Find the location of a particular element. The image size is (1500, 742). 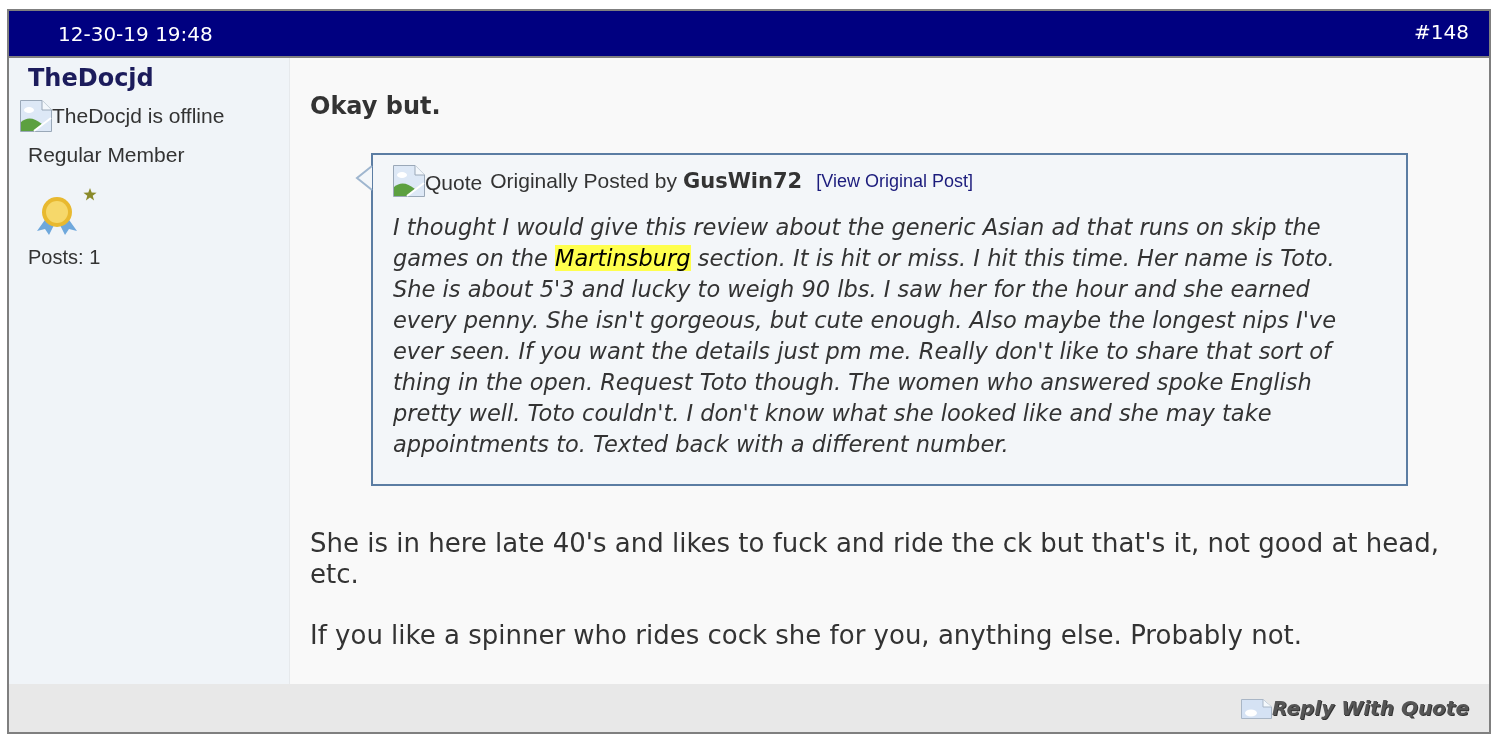

reply-with-quote-button: Reply With Quote is located at coordinates (1355, 708).